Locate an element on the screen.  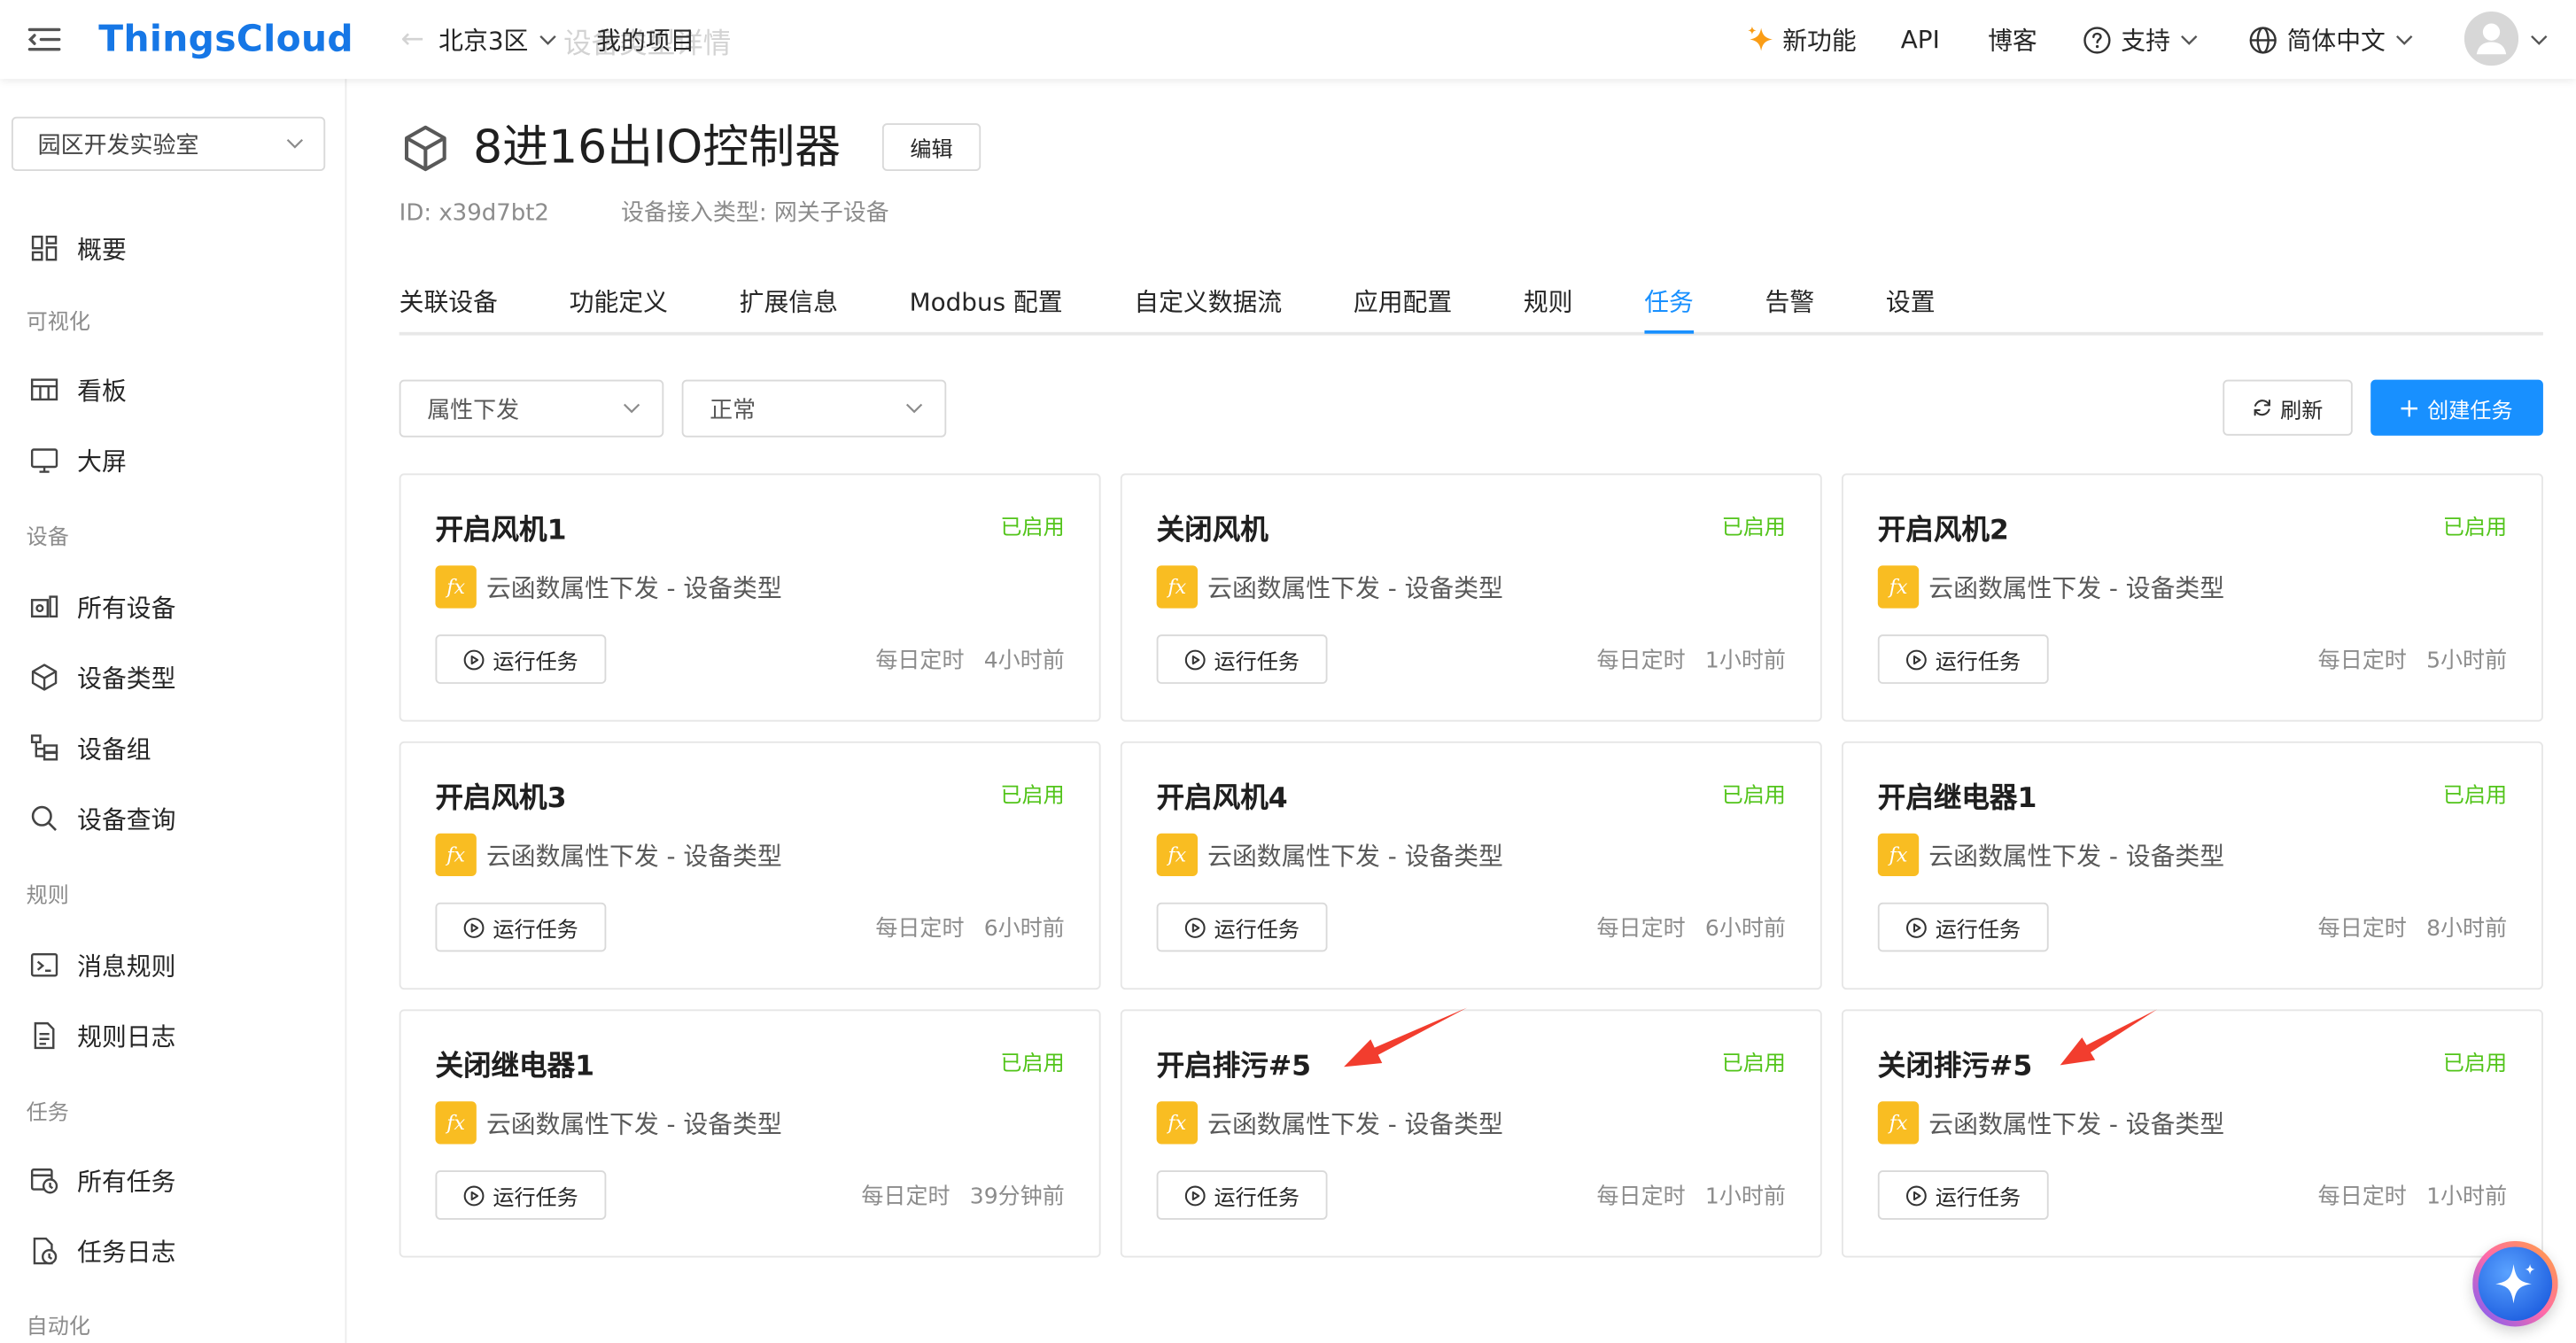
new-features-label: 新功能 is located at coordinates (1819, 40).